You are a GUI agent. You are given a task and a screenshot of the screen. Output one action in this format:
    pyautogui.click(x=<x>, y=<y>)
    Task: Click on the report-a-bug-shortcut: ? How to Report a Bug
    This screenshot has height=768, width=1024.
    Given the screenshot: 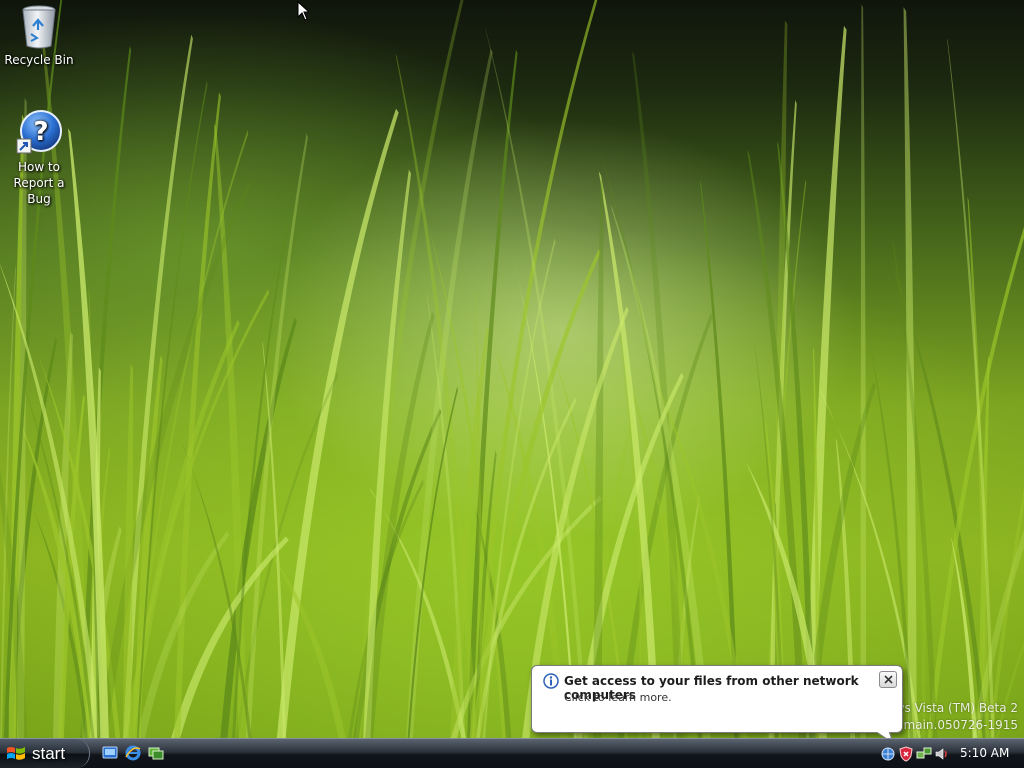 What is the action you would take?
    pyautogui.click(x=39, y=158)
    